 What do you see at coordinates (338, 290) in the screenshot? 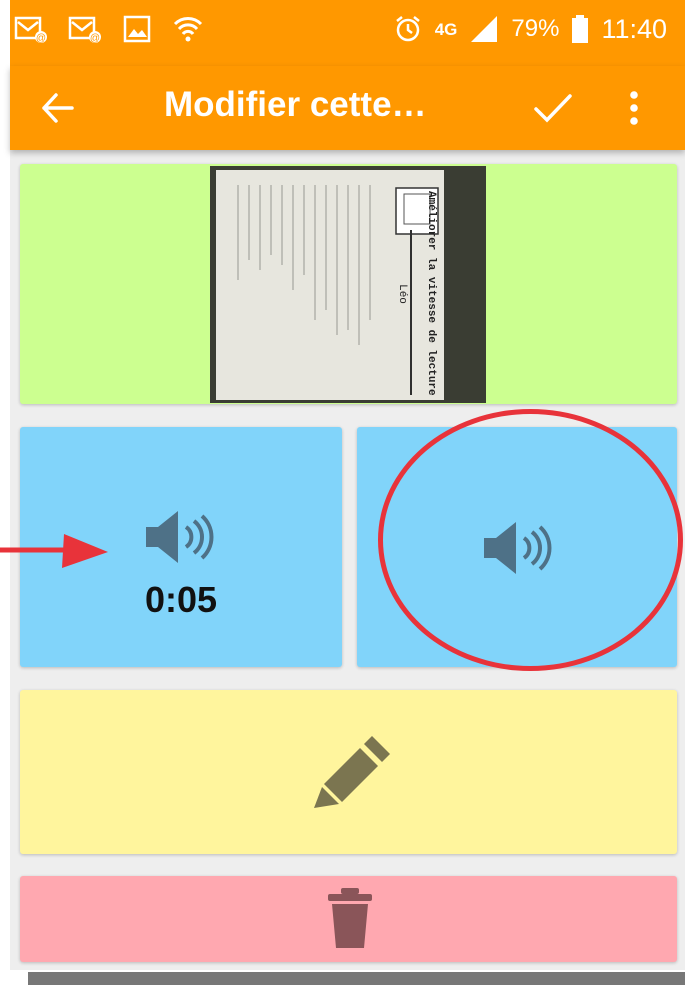
I see `photo-text-lines` at bounding box center [338, 290].